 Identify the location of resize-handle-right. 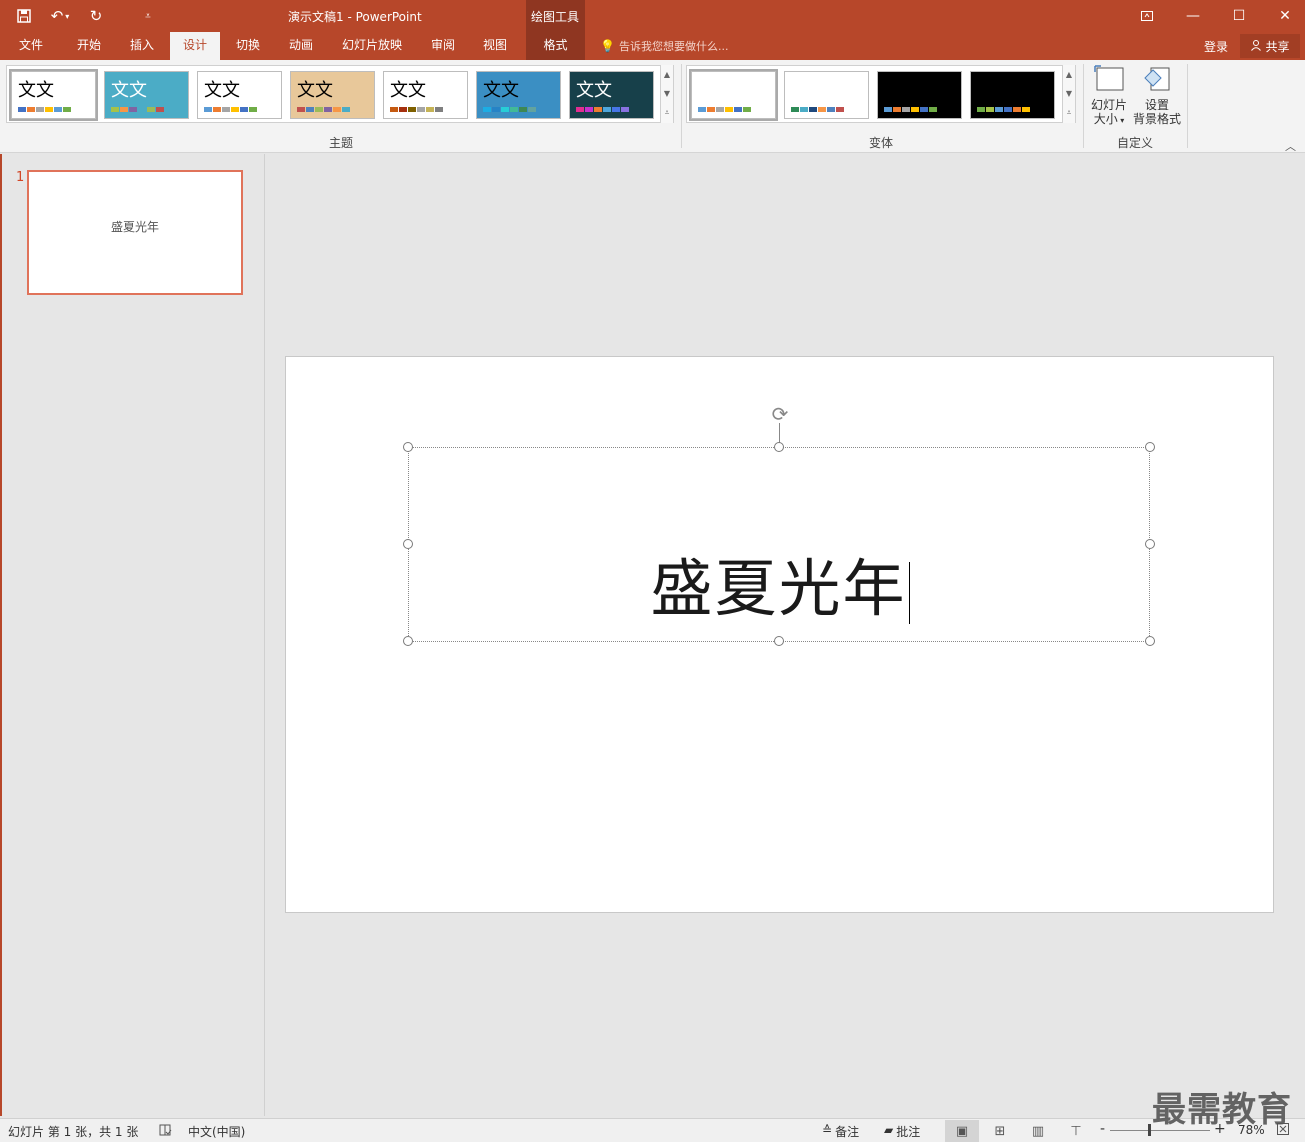
(1150, 544).